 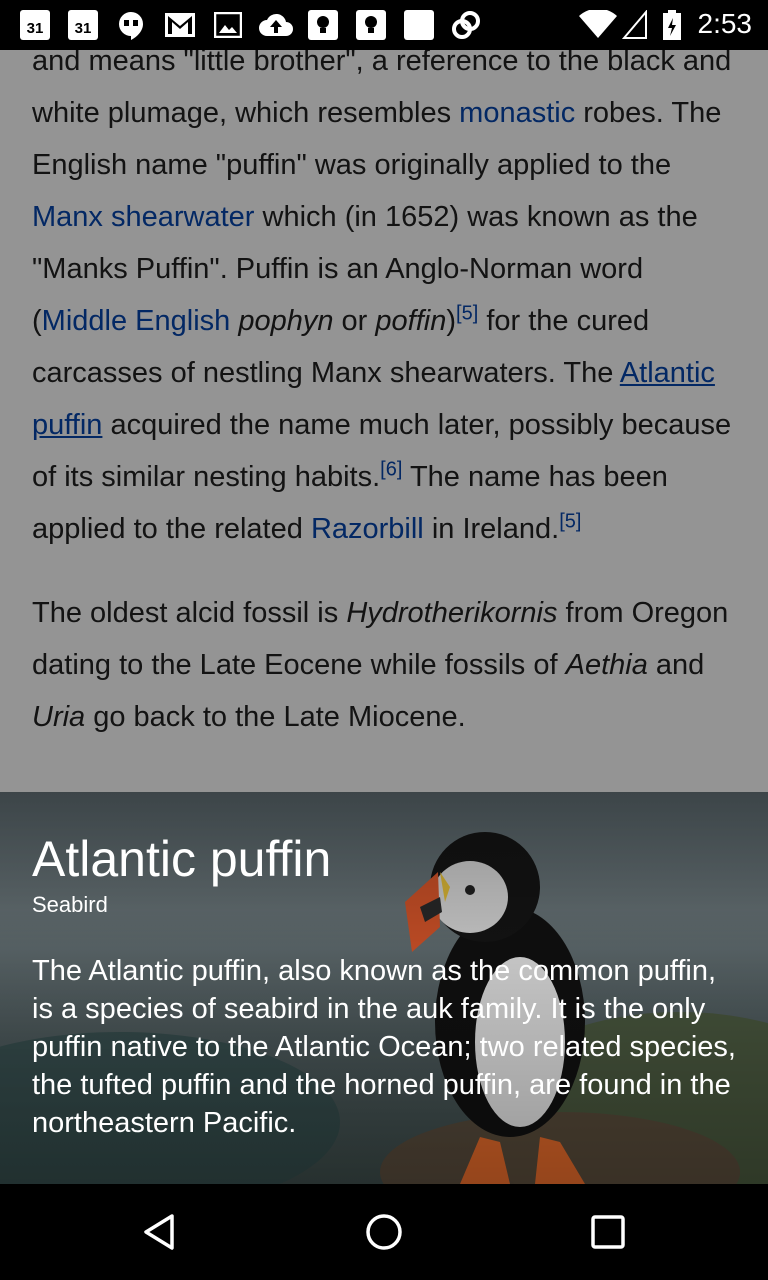 I want to click on link-icon, so click(x=467, y=25).